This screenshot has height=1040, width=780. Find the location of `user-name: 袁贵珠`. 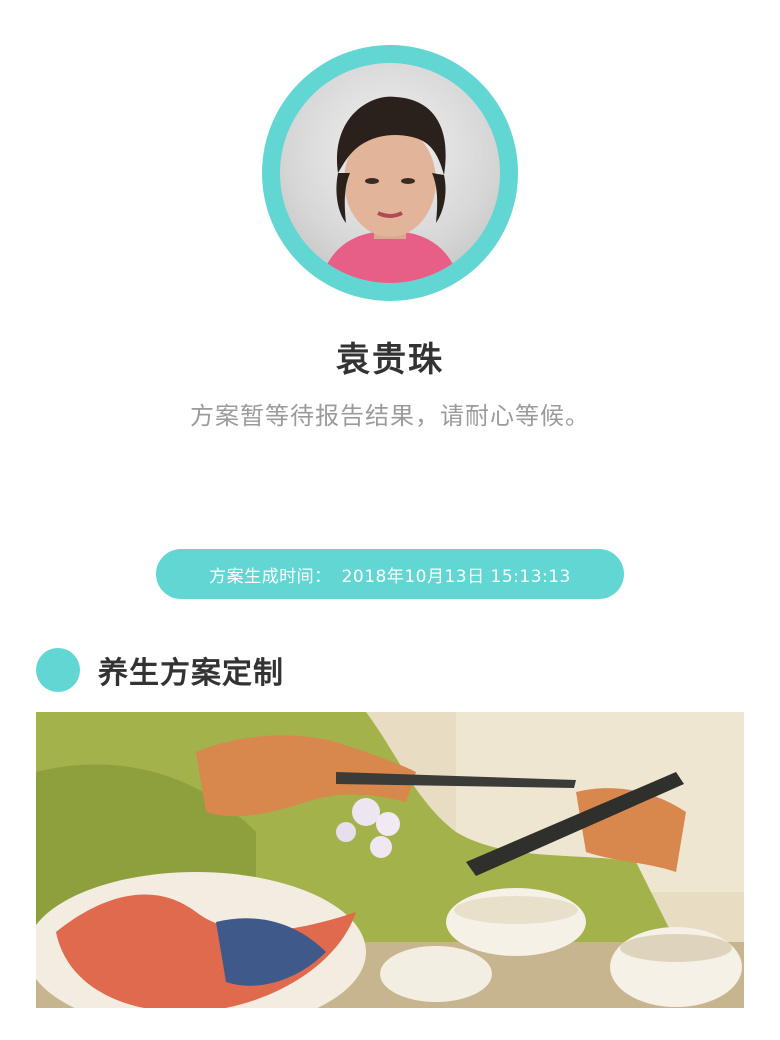

user-name: 袁贵珠 is located at coordinates (390, 360).